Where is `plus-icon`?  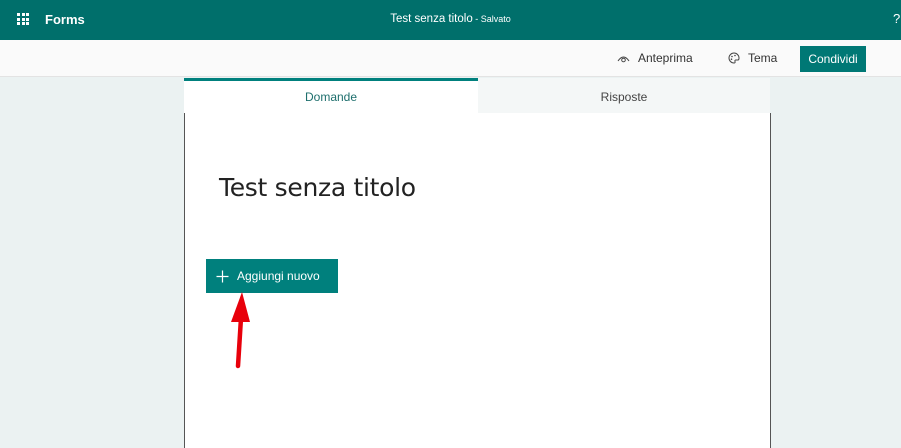
plus-icon is located at coordinates (222, 276).